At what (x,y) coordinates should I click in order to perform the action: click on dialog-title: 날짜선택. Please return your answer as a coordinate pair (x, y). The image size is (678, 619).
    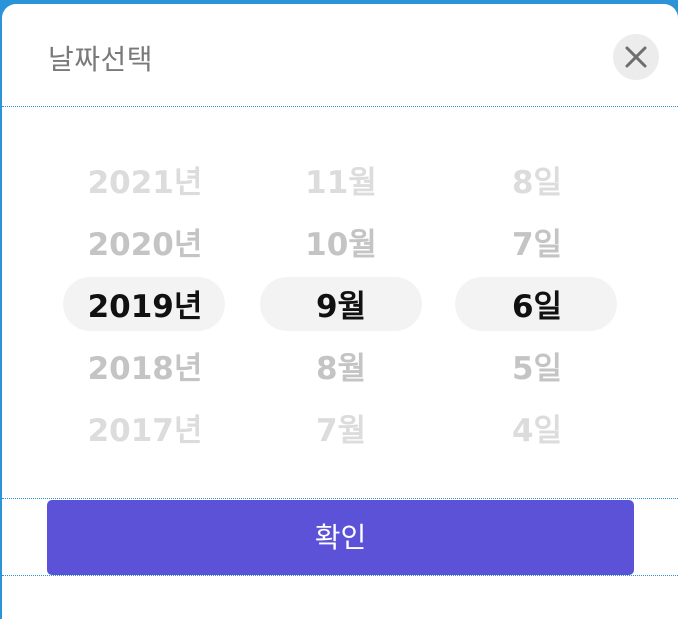
    Looking at the image, I should click on (101, 59).